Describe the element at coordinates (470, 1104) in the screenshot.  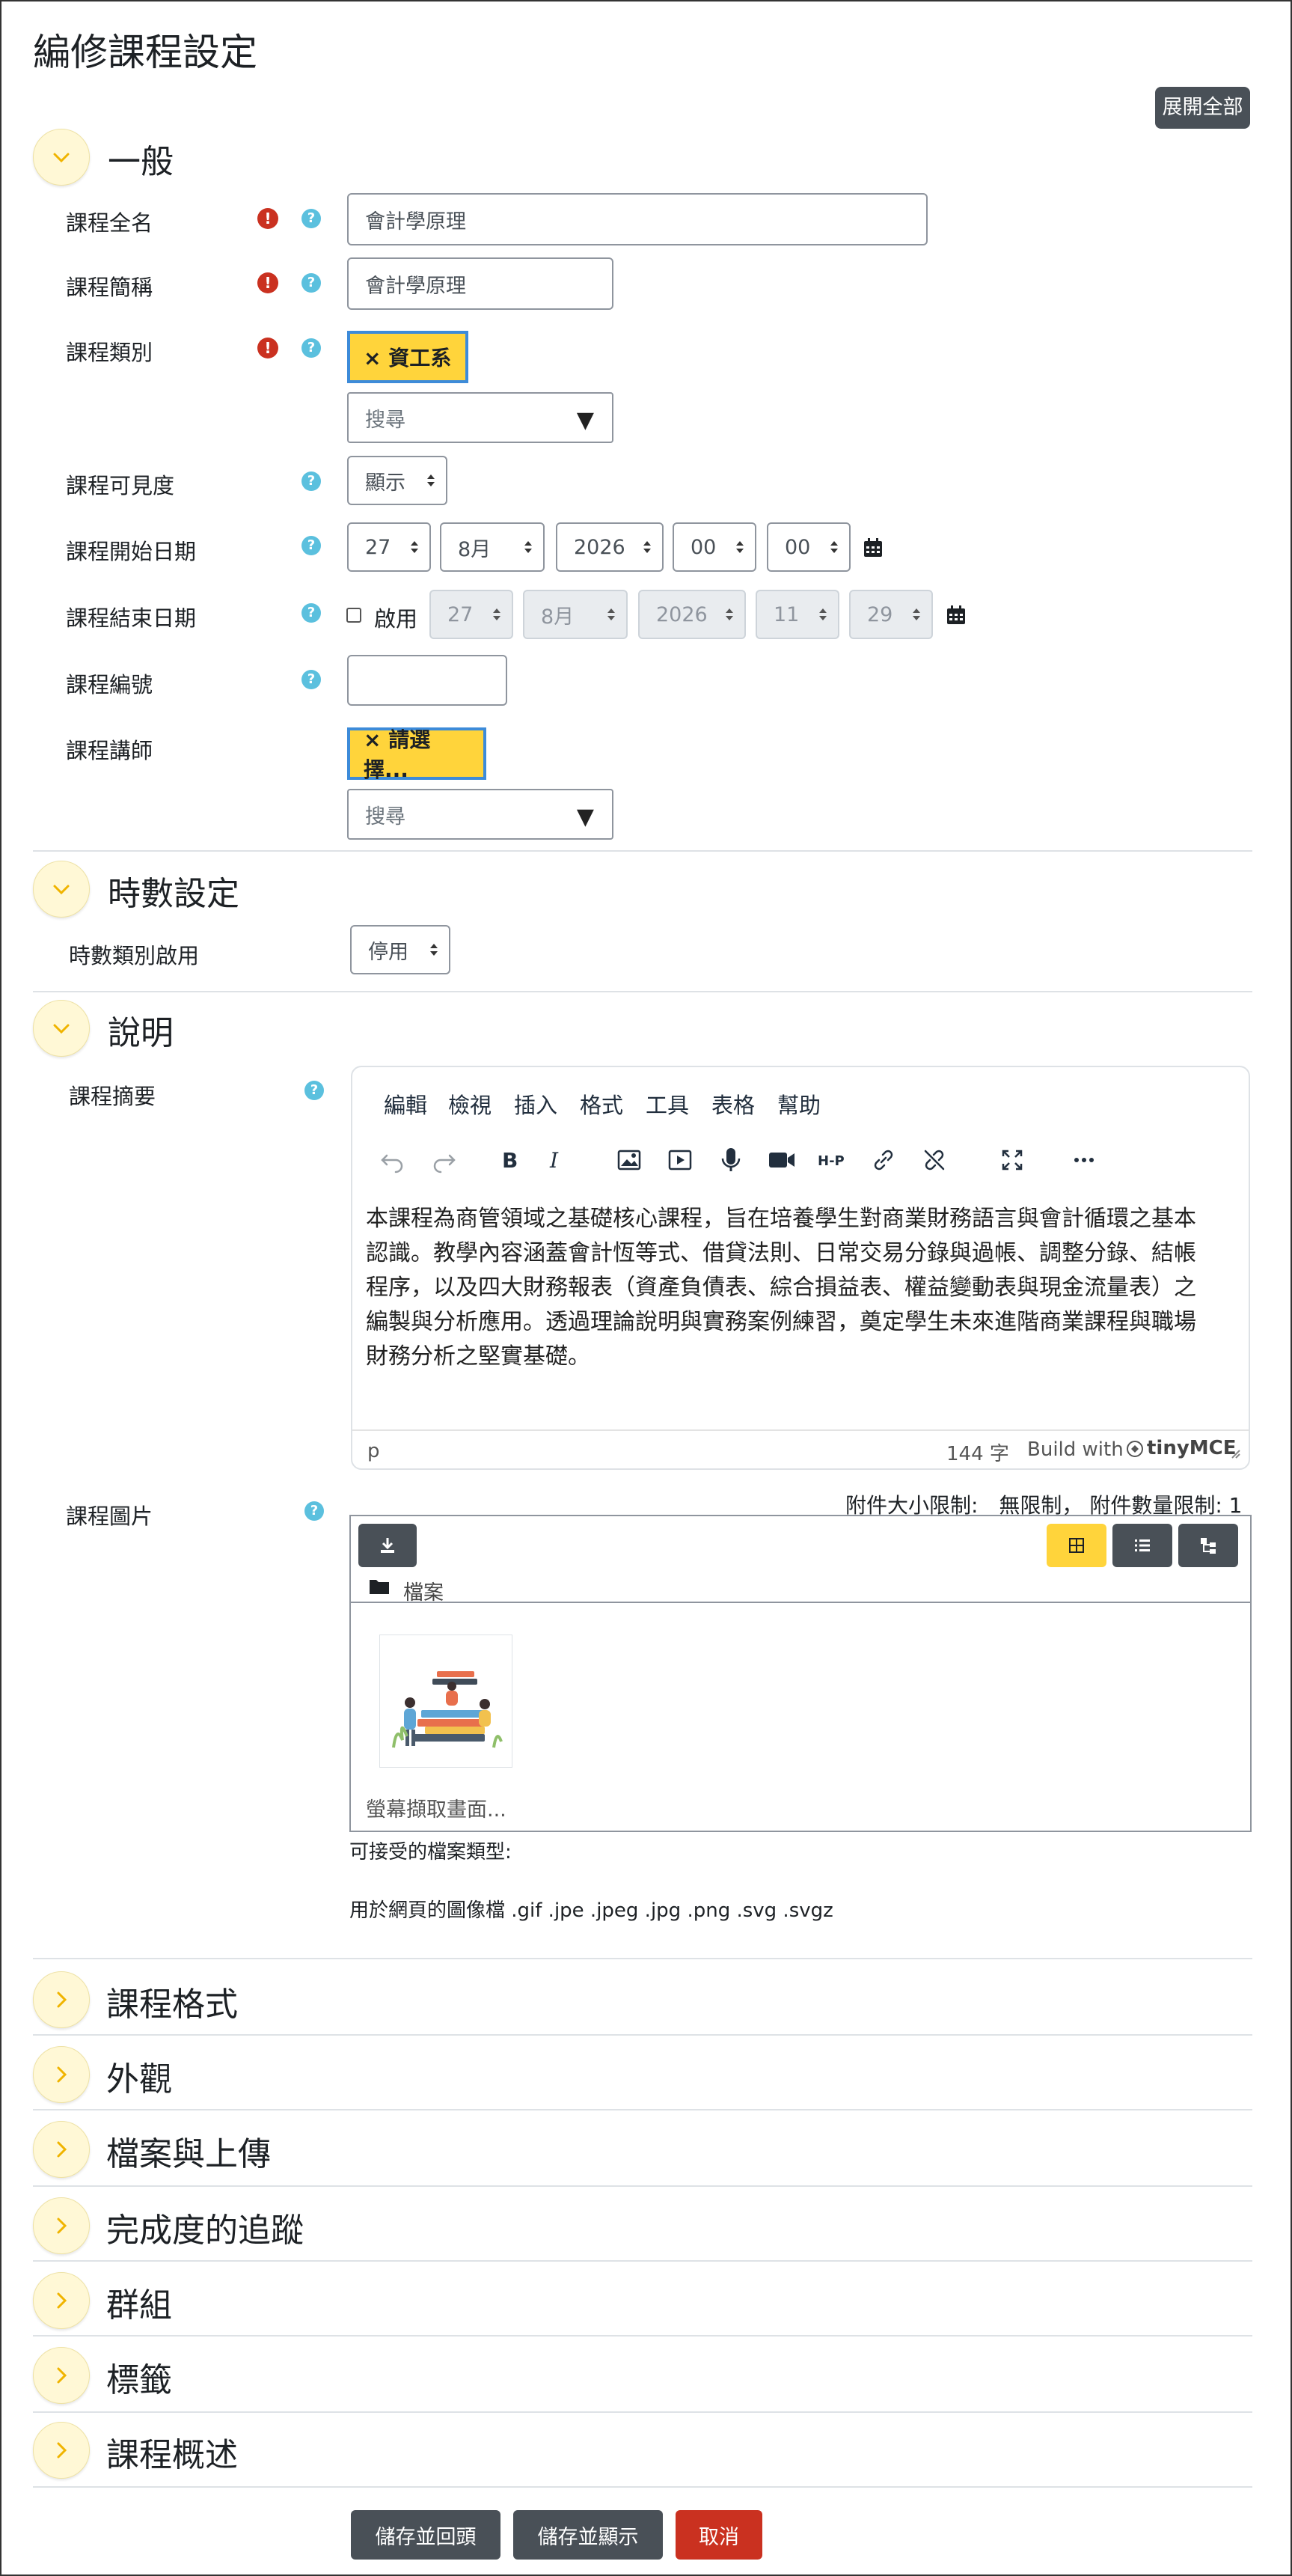
I see `editor-menu-view: 檢視` at that location.